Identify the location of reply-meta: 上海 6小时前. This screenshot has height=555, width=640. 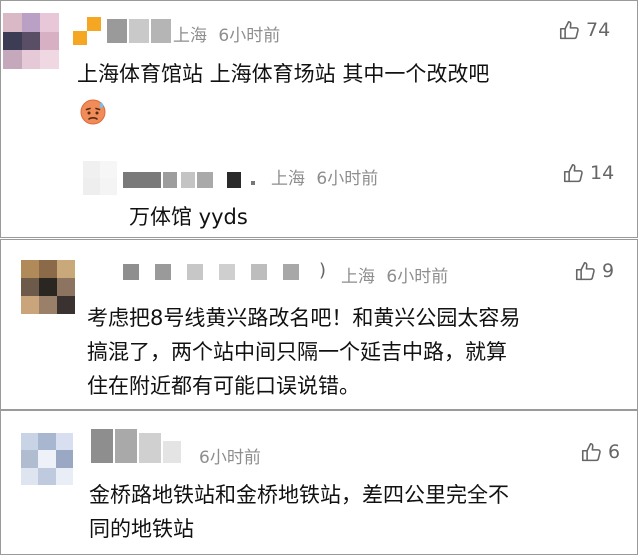
(324, 176).